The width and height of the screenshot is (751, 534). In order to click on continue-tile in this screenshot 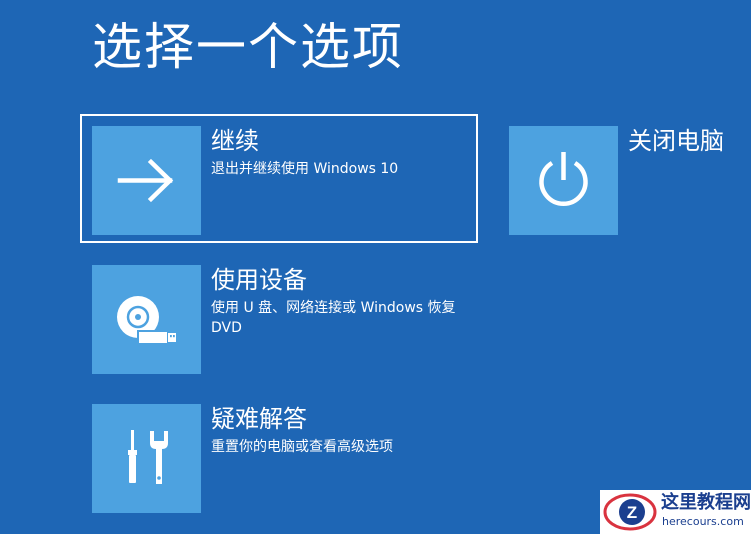, I will do `click(146, 180)`.